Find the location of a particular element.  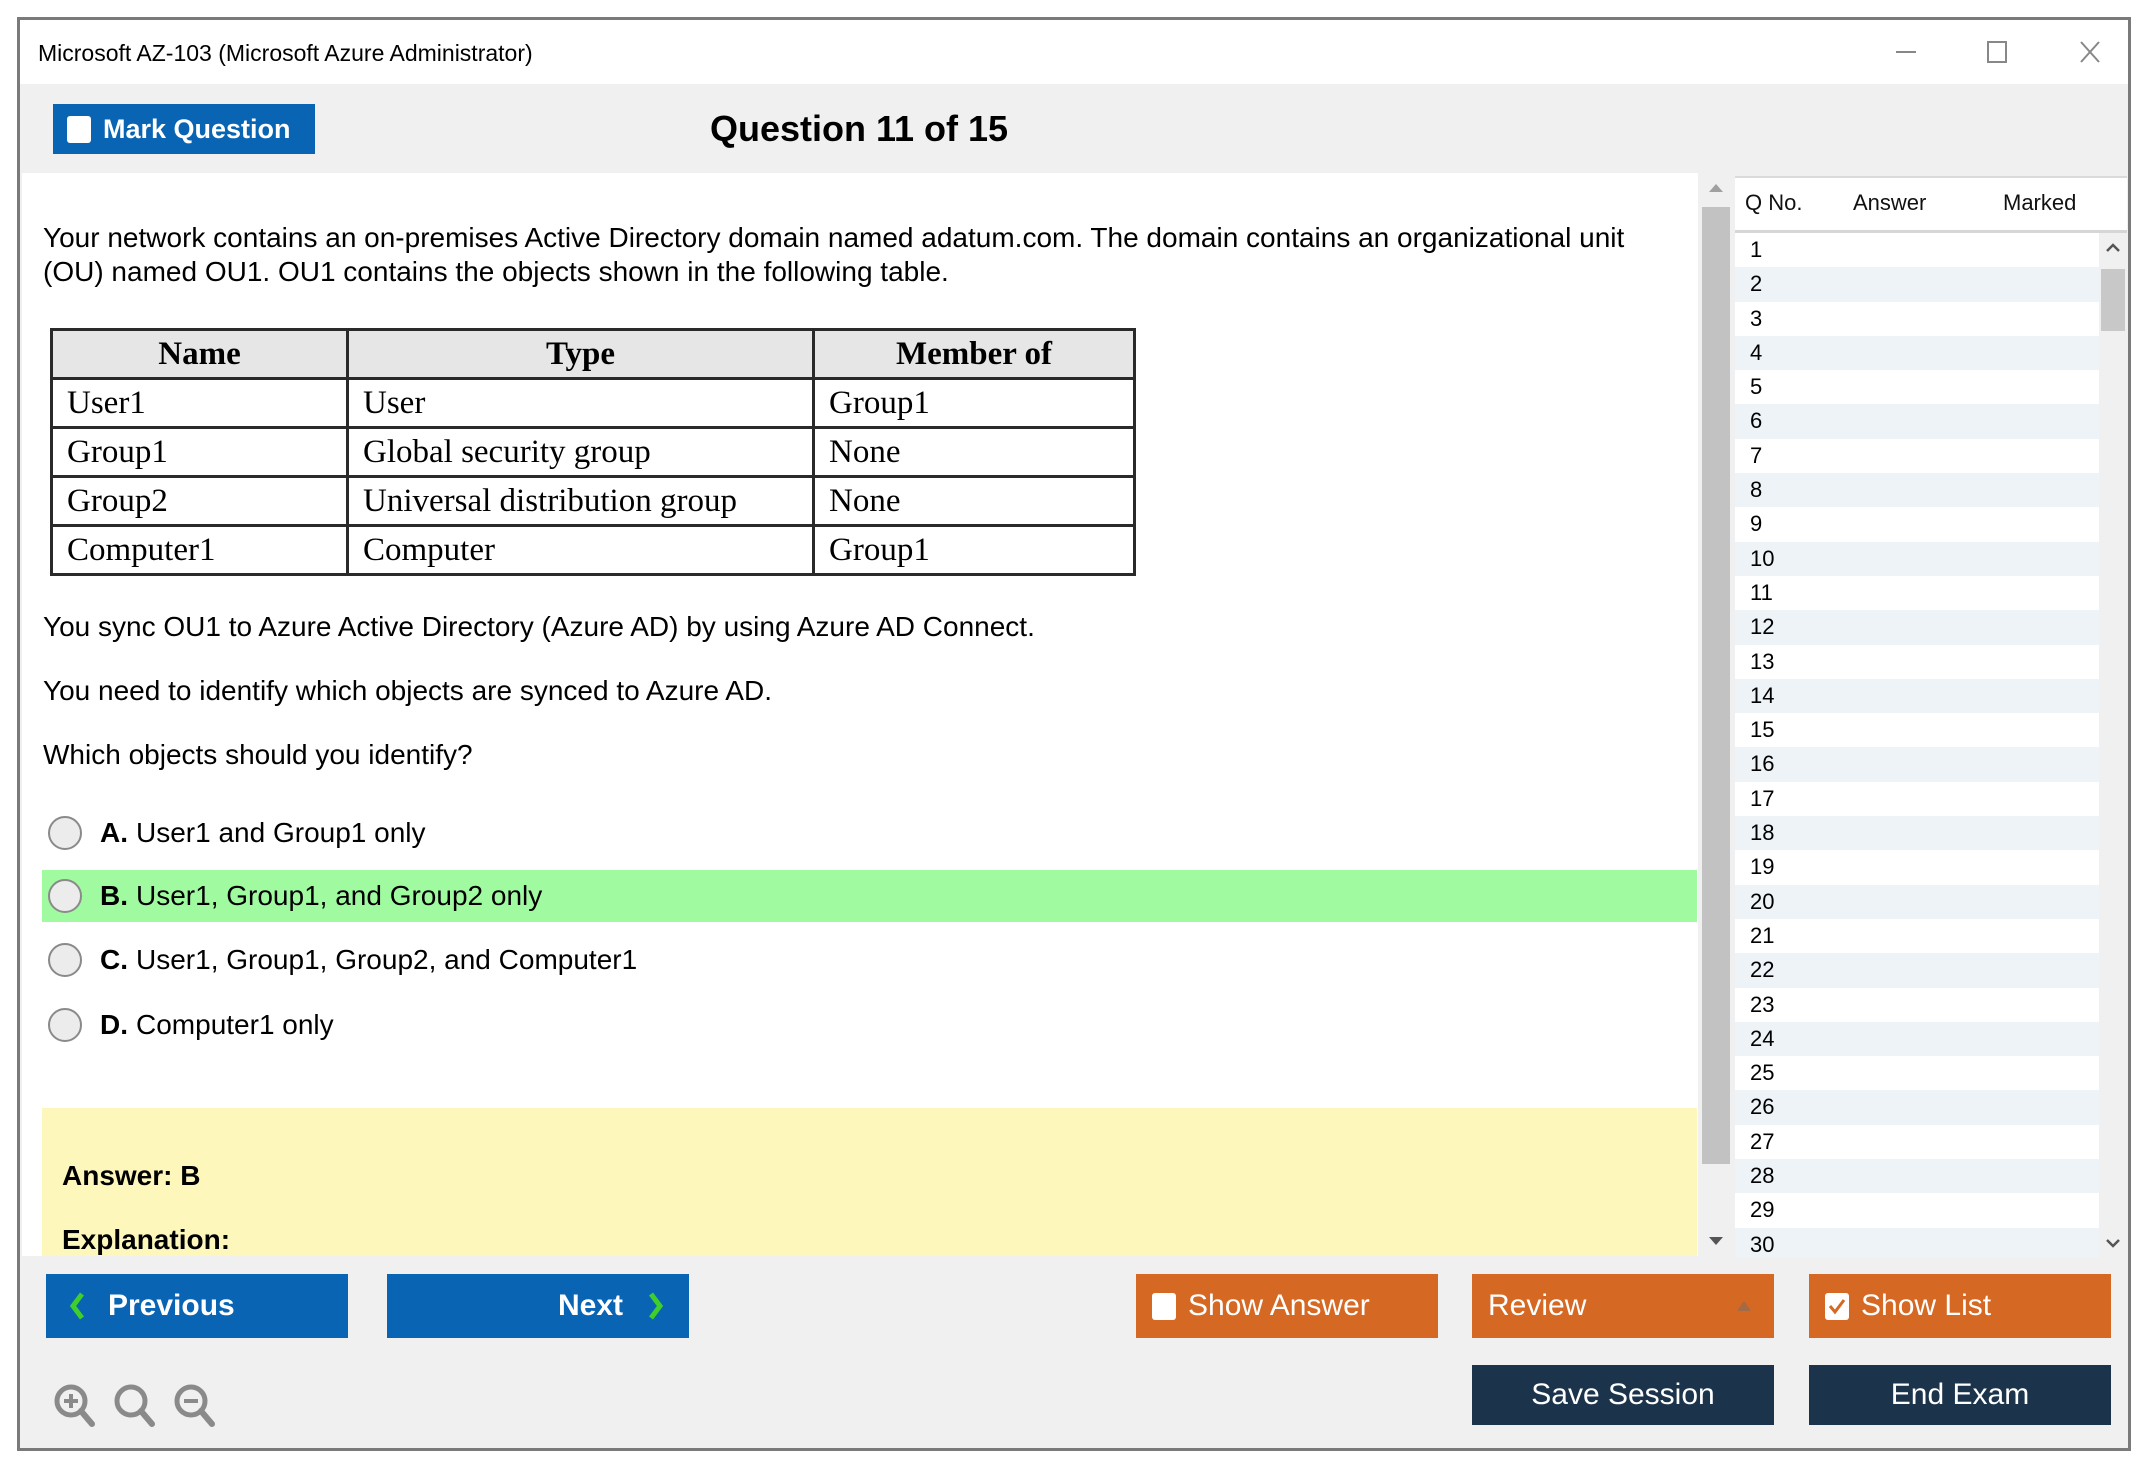

question-list-row: 6 is located at coordinates (1917, 421).